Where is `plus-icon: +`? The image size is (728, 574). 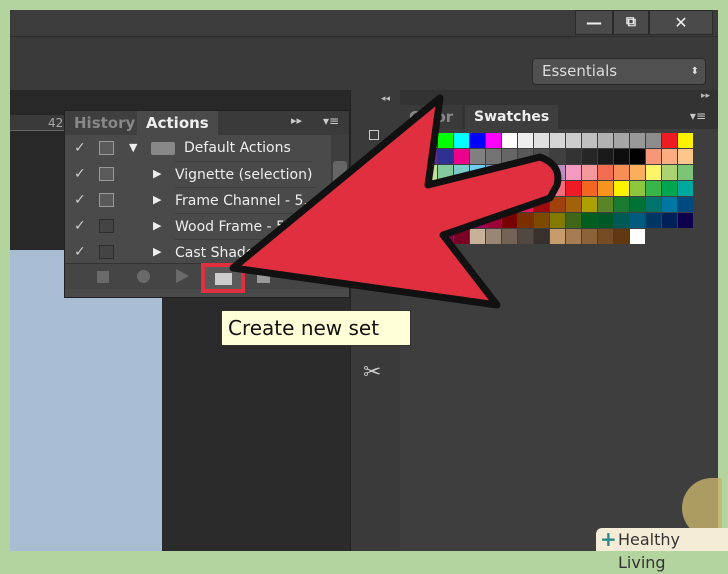
plus-icon: + is located at coordinates (608, 539).